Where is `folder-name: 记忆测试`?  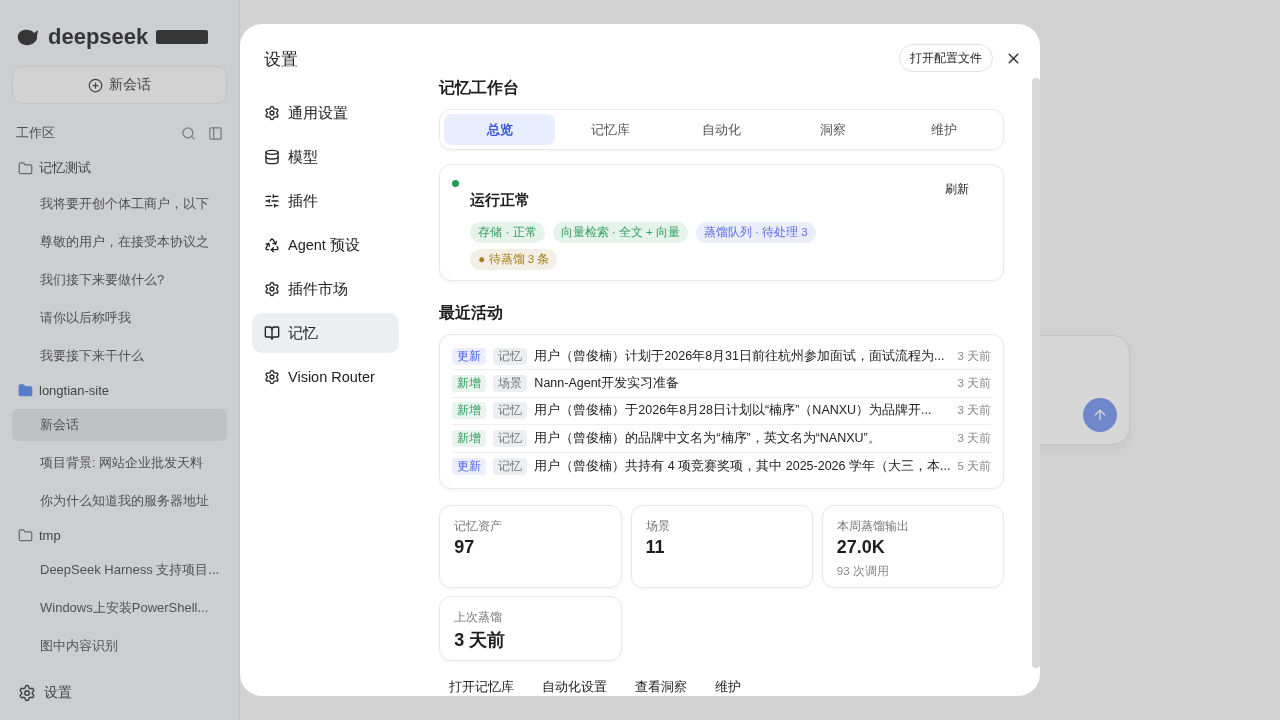 folder-name: 记忆测试 is located at coordinates (65, 168).